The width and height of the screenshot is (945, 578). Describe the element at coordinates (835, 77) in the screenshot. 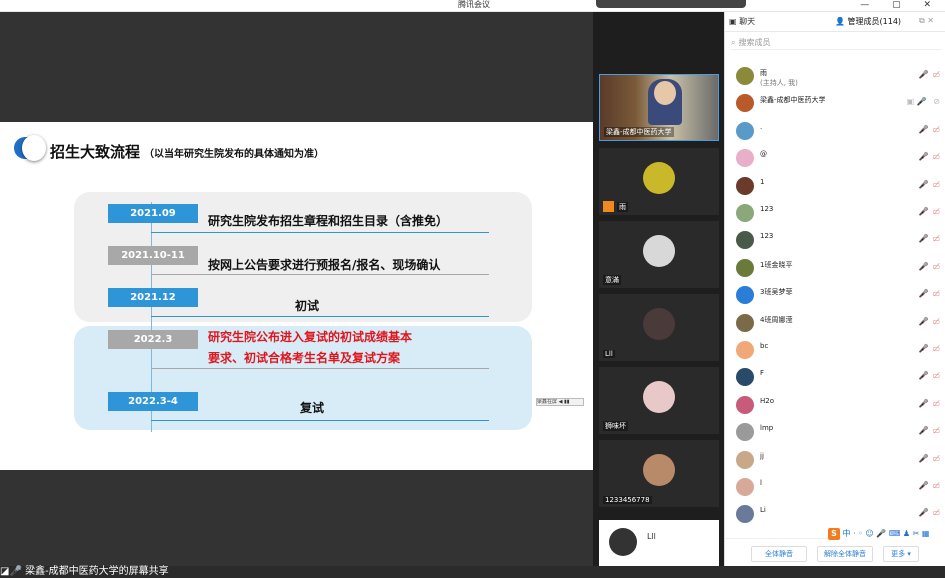

I see `participant-row: 雨 (主持人, 我) 🎤̸ ▭̸` at that location.